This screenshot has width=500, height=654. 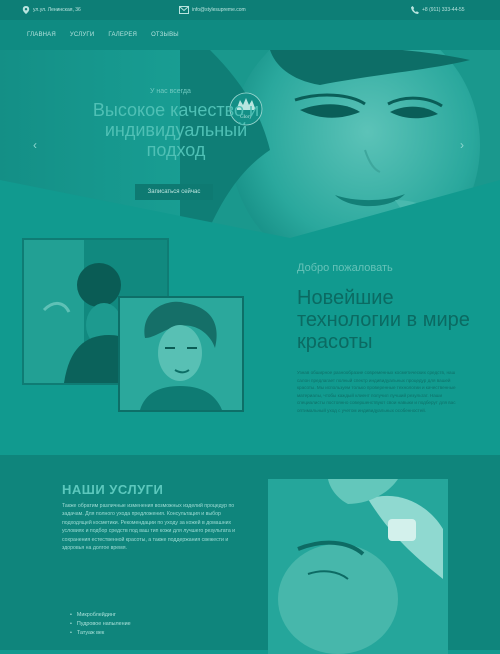 What do you see at coordinates (165, 35) in the screenshot?
I see `nav-item-reviews: ОТЗЫВЫ` at bounding box center [165, 35].